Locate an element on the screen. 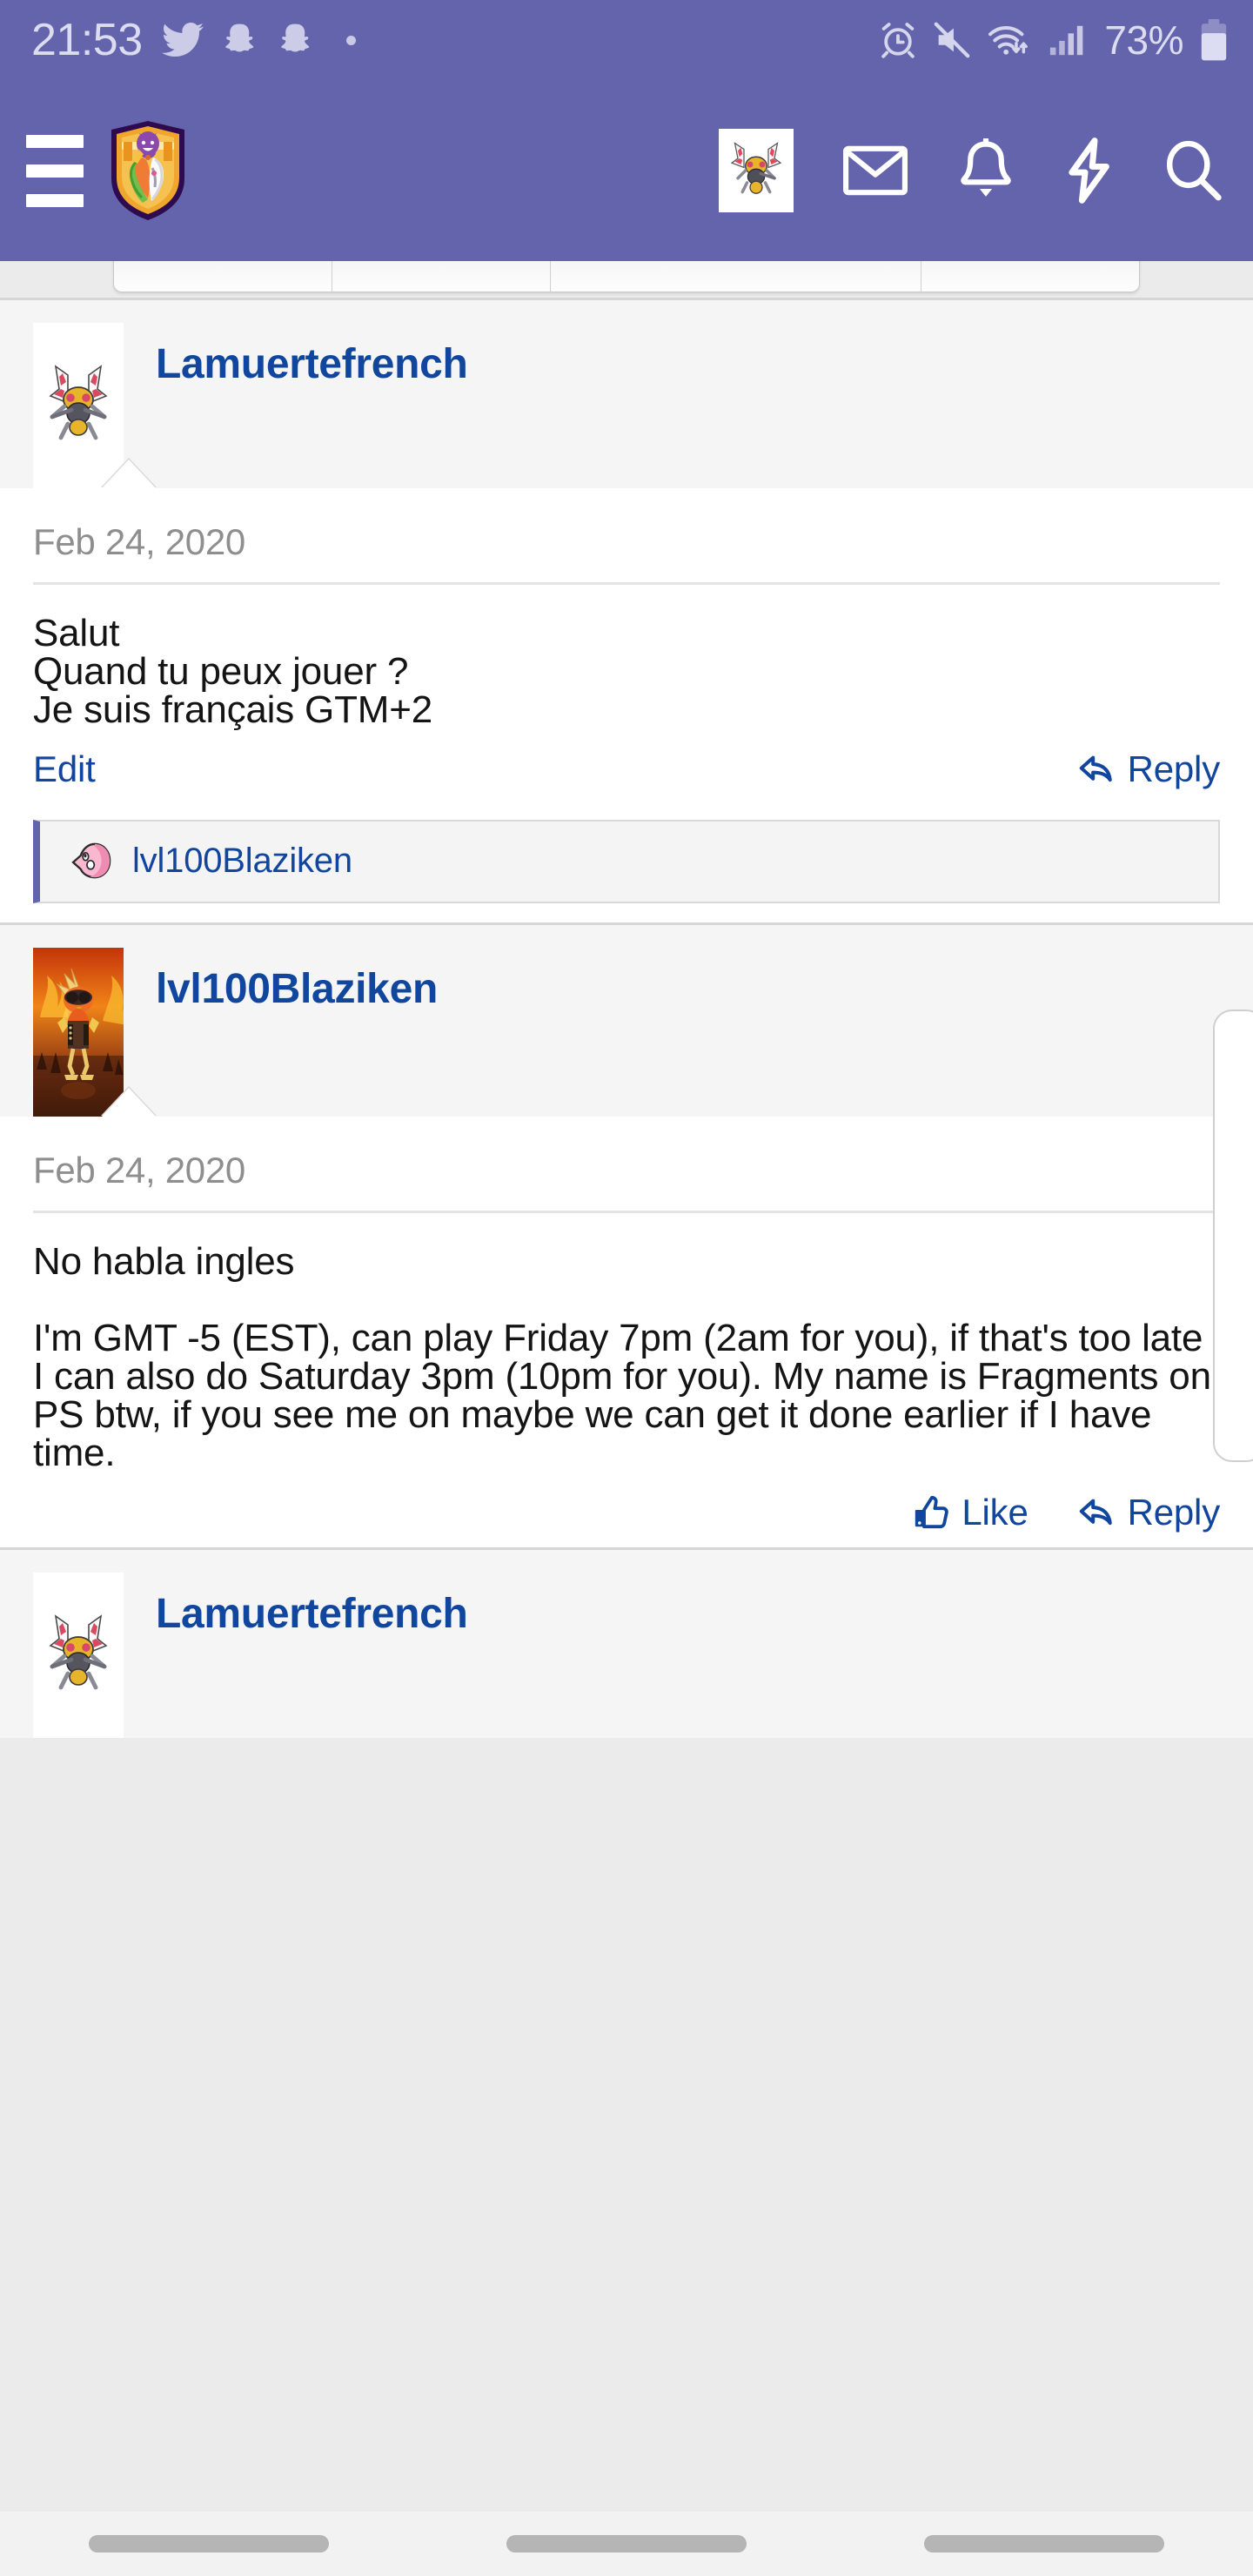 The height and width of the screenshot is (2576, 1253). partial-toolbar-bar is located at coordinates (626, 277).